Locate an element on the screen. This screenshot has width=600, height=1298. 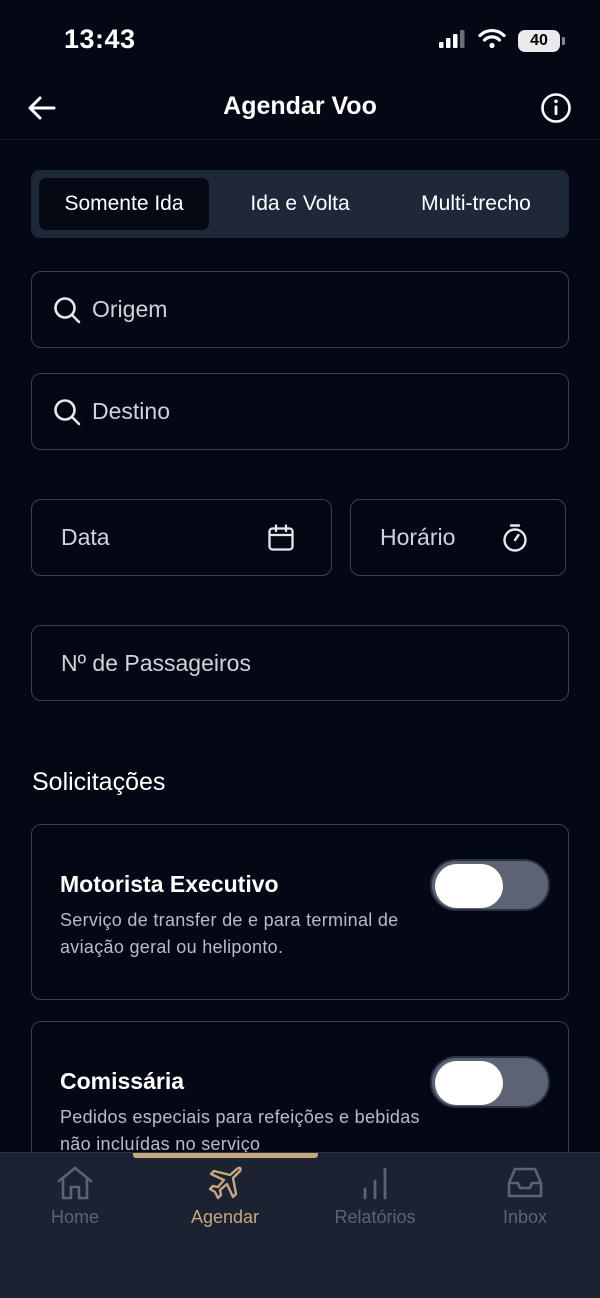
segment-round-trip: Ida e Volta is located at coordinates (300, 204).